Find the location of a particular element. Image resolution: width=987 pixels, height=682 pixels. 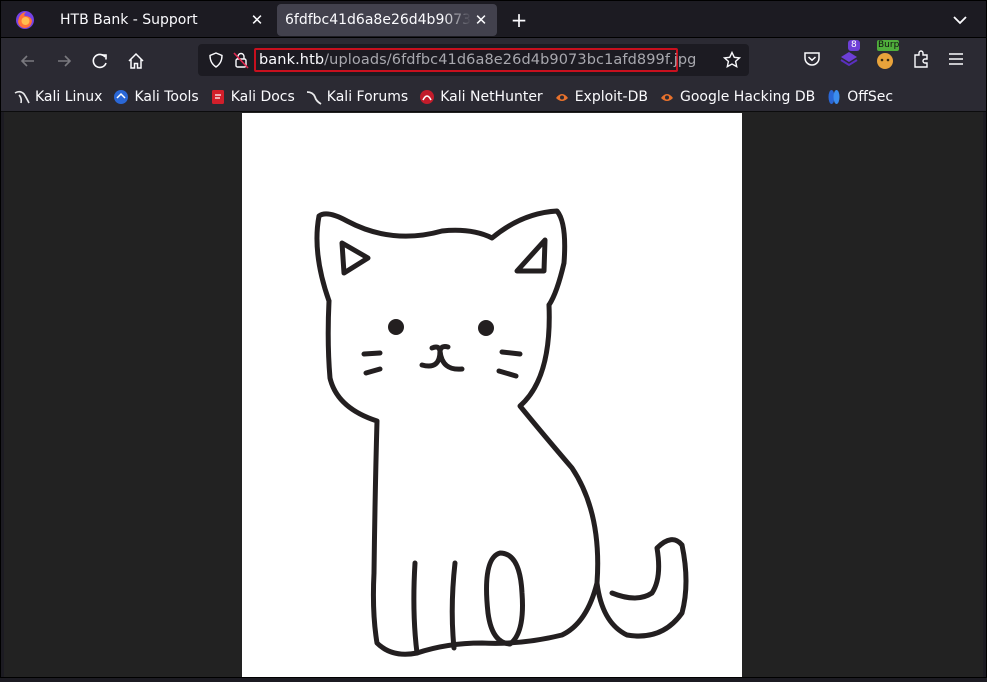

bookmark-exploit-db: Exploit-DB is located at coordinates (601, 97).